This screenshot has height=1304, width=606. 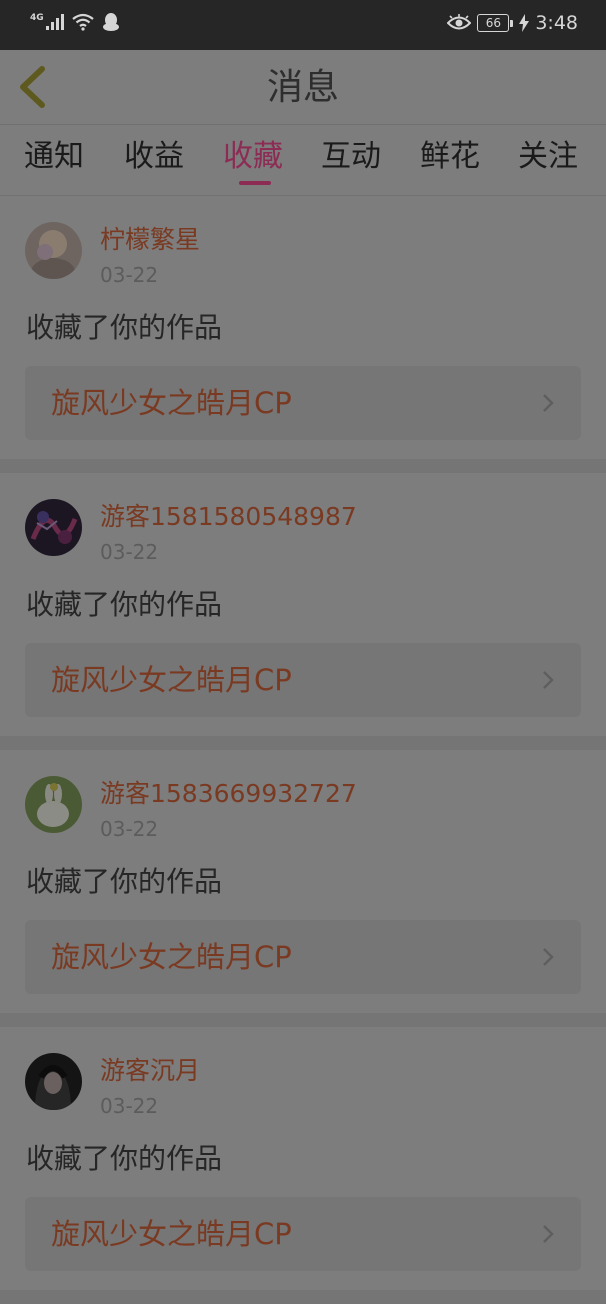 What do you see at coordinates (524, 23) in the screenshot?
I see `charging-icon` at bounding box center [524, 23].